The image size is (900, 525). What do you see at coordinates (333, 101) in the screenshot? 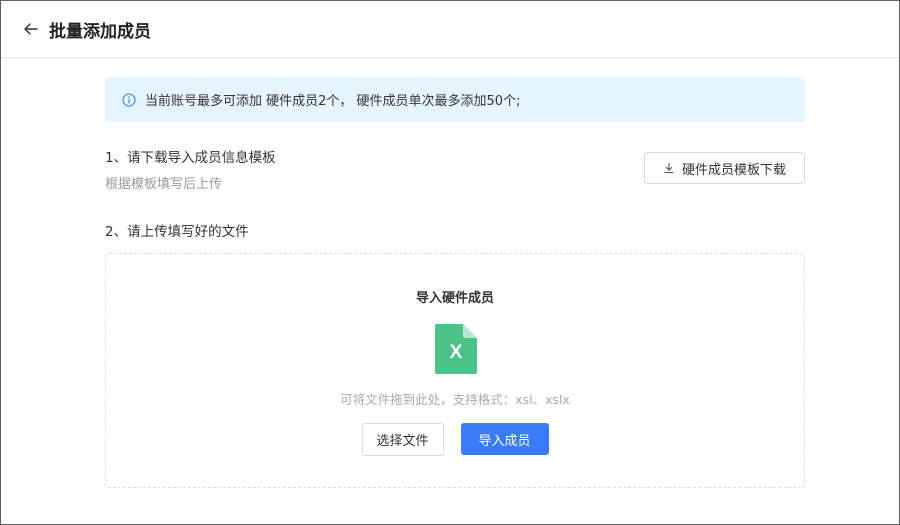
I see `notice-text: 当前账号最多可添加 硬件成员2个， 硬件成员单次最多添加50个;` at bounding box center [333, 101].